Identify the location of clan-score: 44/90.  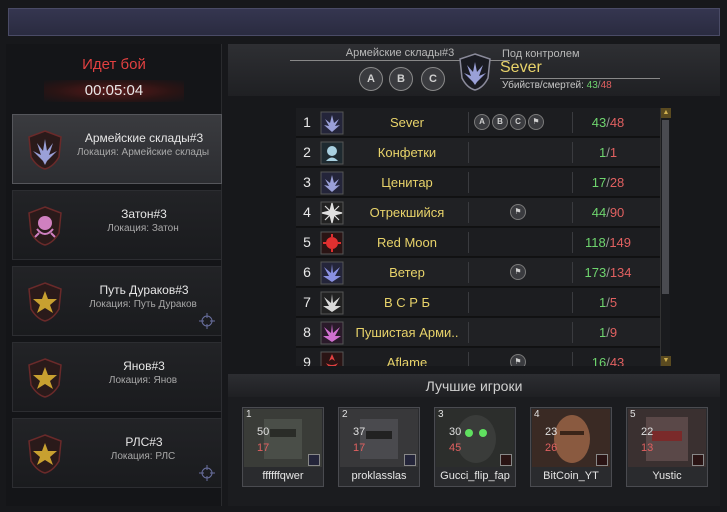
(608, 212).